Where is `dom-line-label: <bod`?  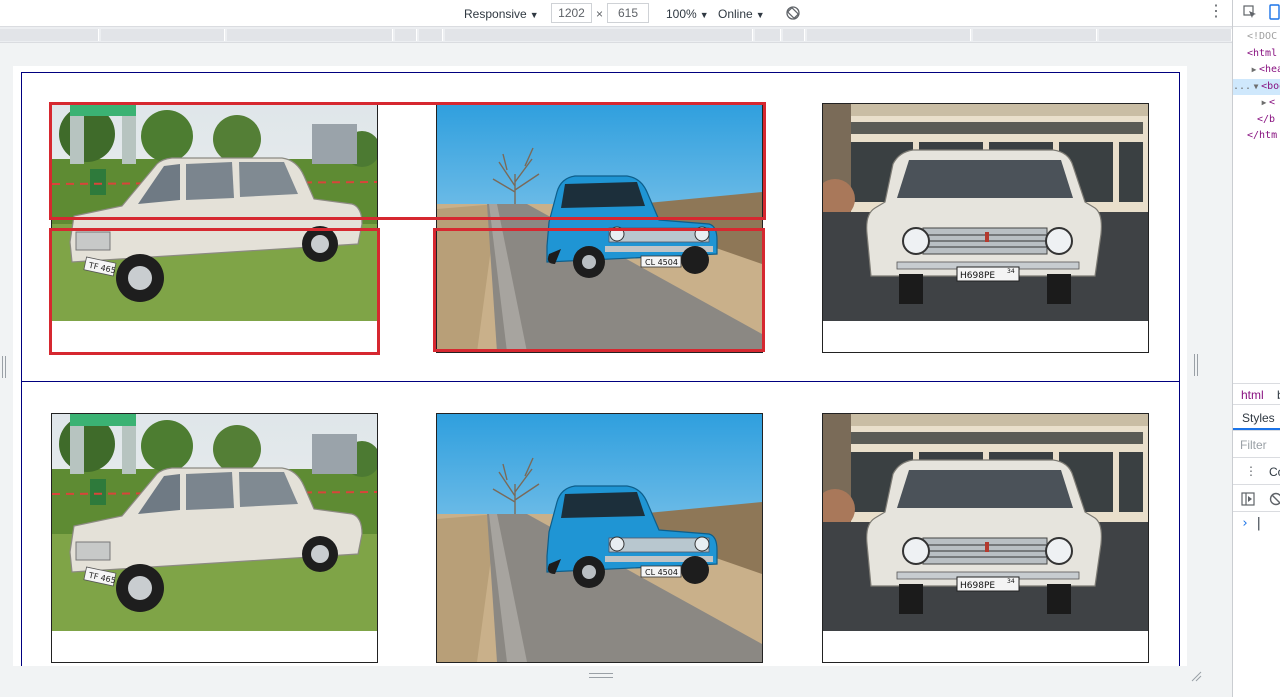
dom-line-label: <bod is located at coordinates (1270, 86).